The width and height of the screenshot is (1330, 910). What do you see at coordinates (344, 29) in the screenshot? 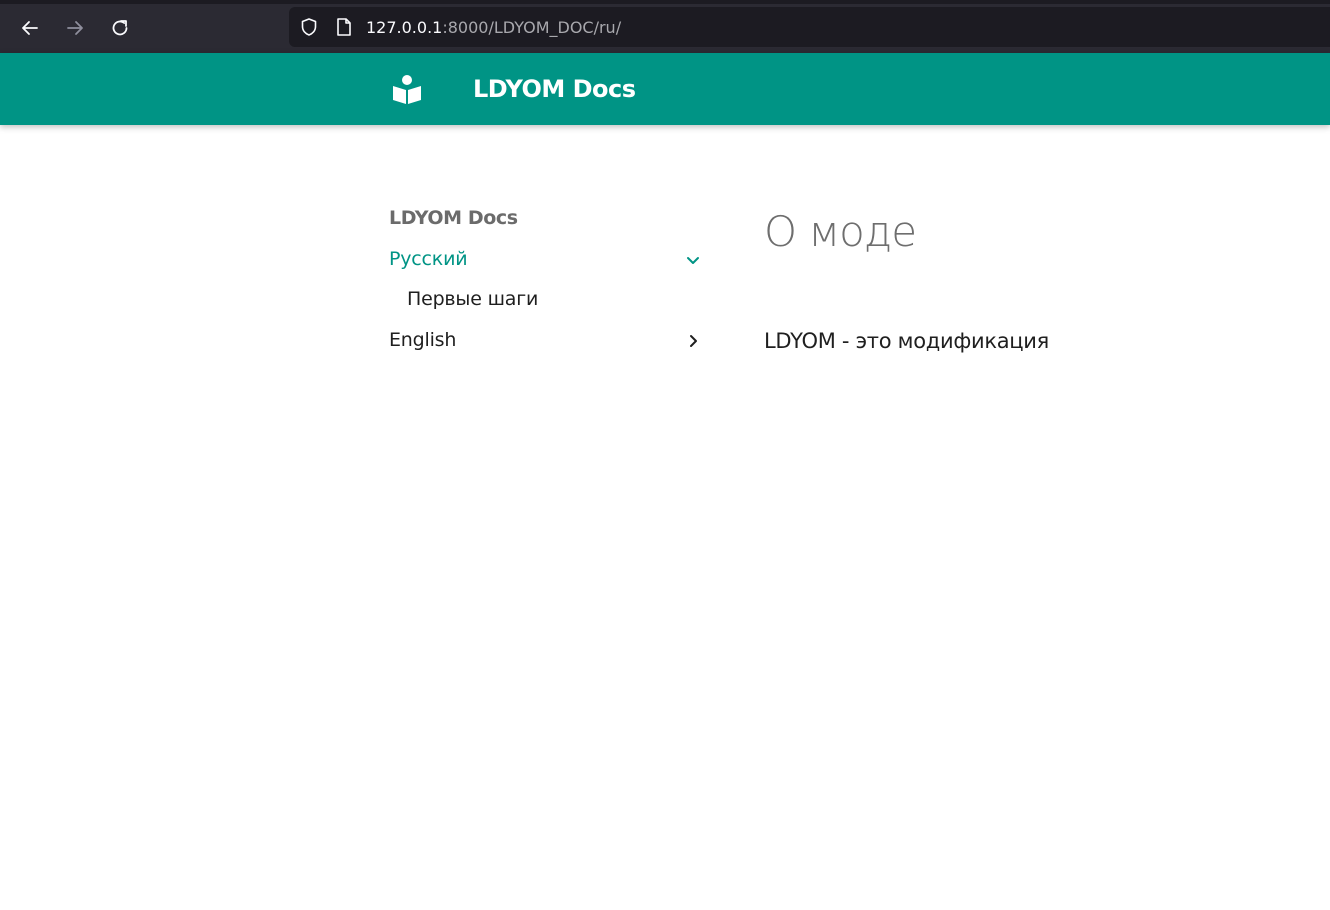
I see `page-info-icon` at bounding box center [344, 29].